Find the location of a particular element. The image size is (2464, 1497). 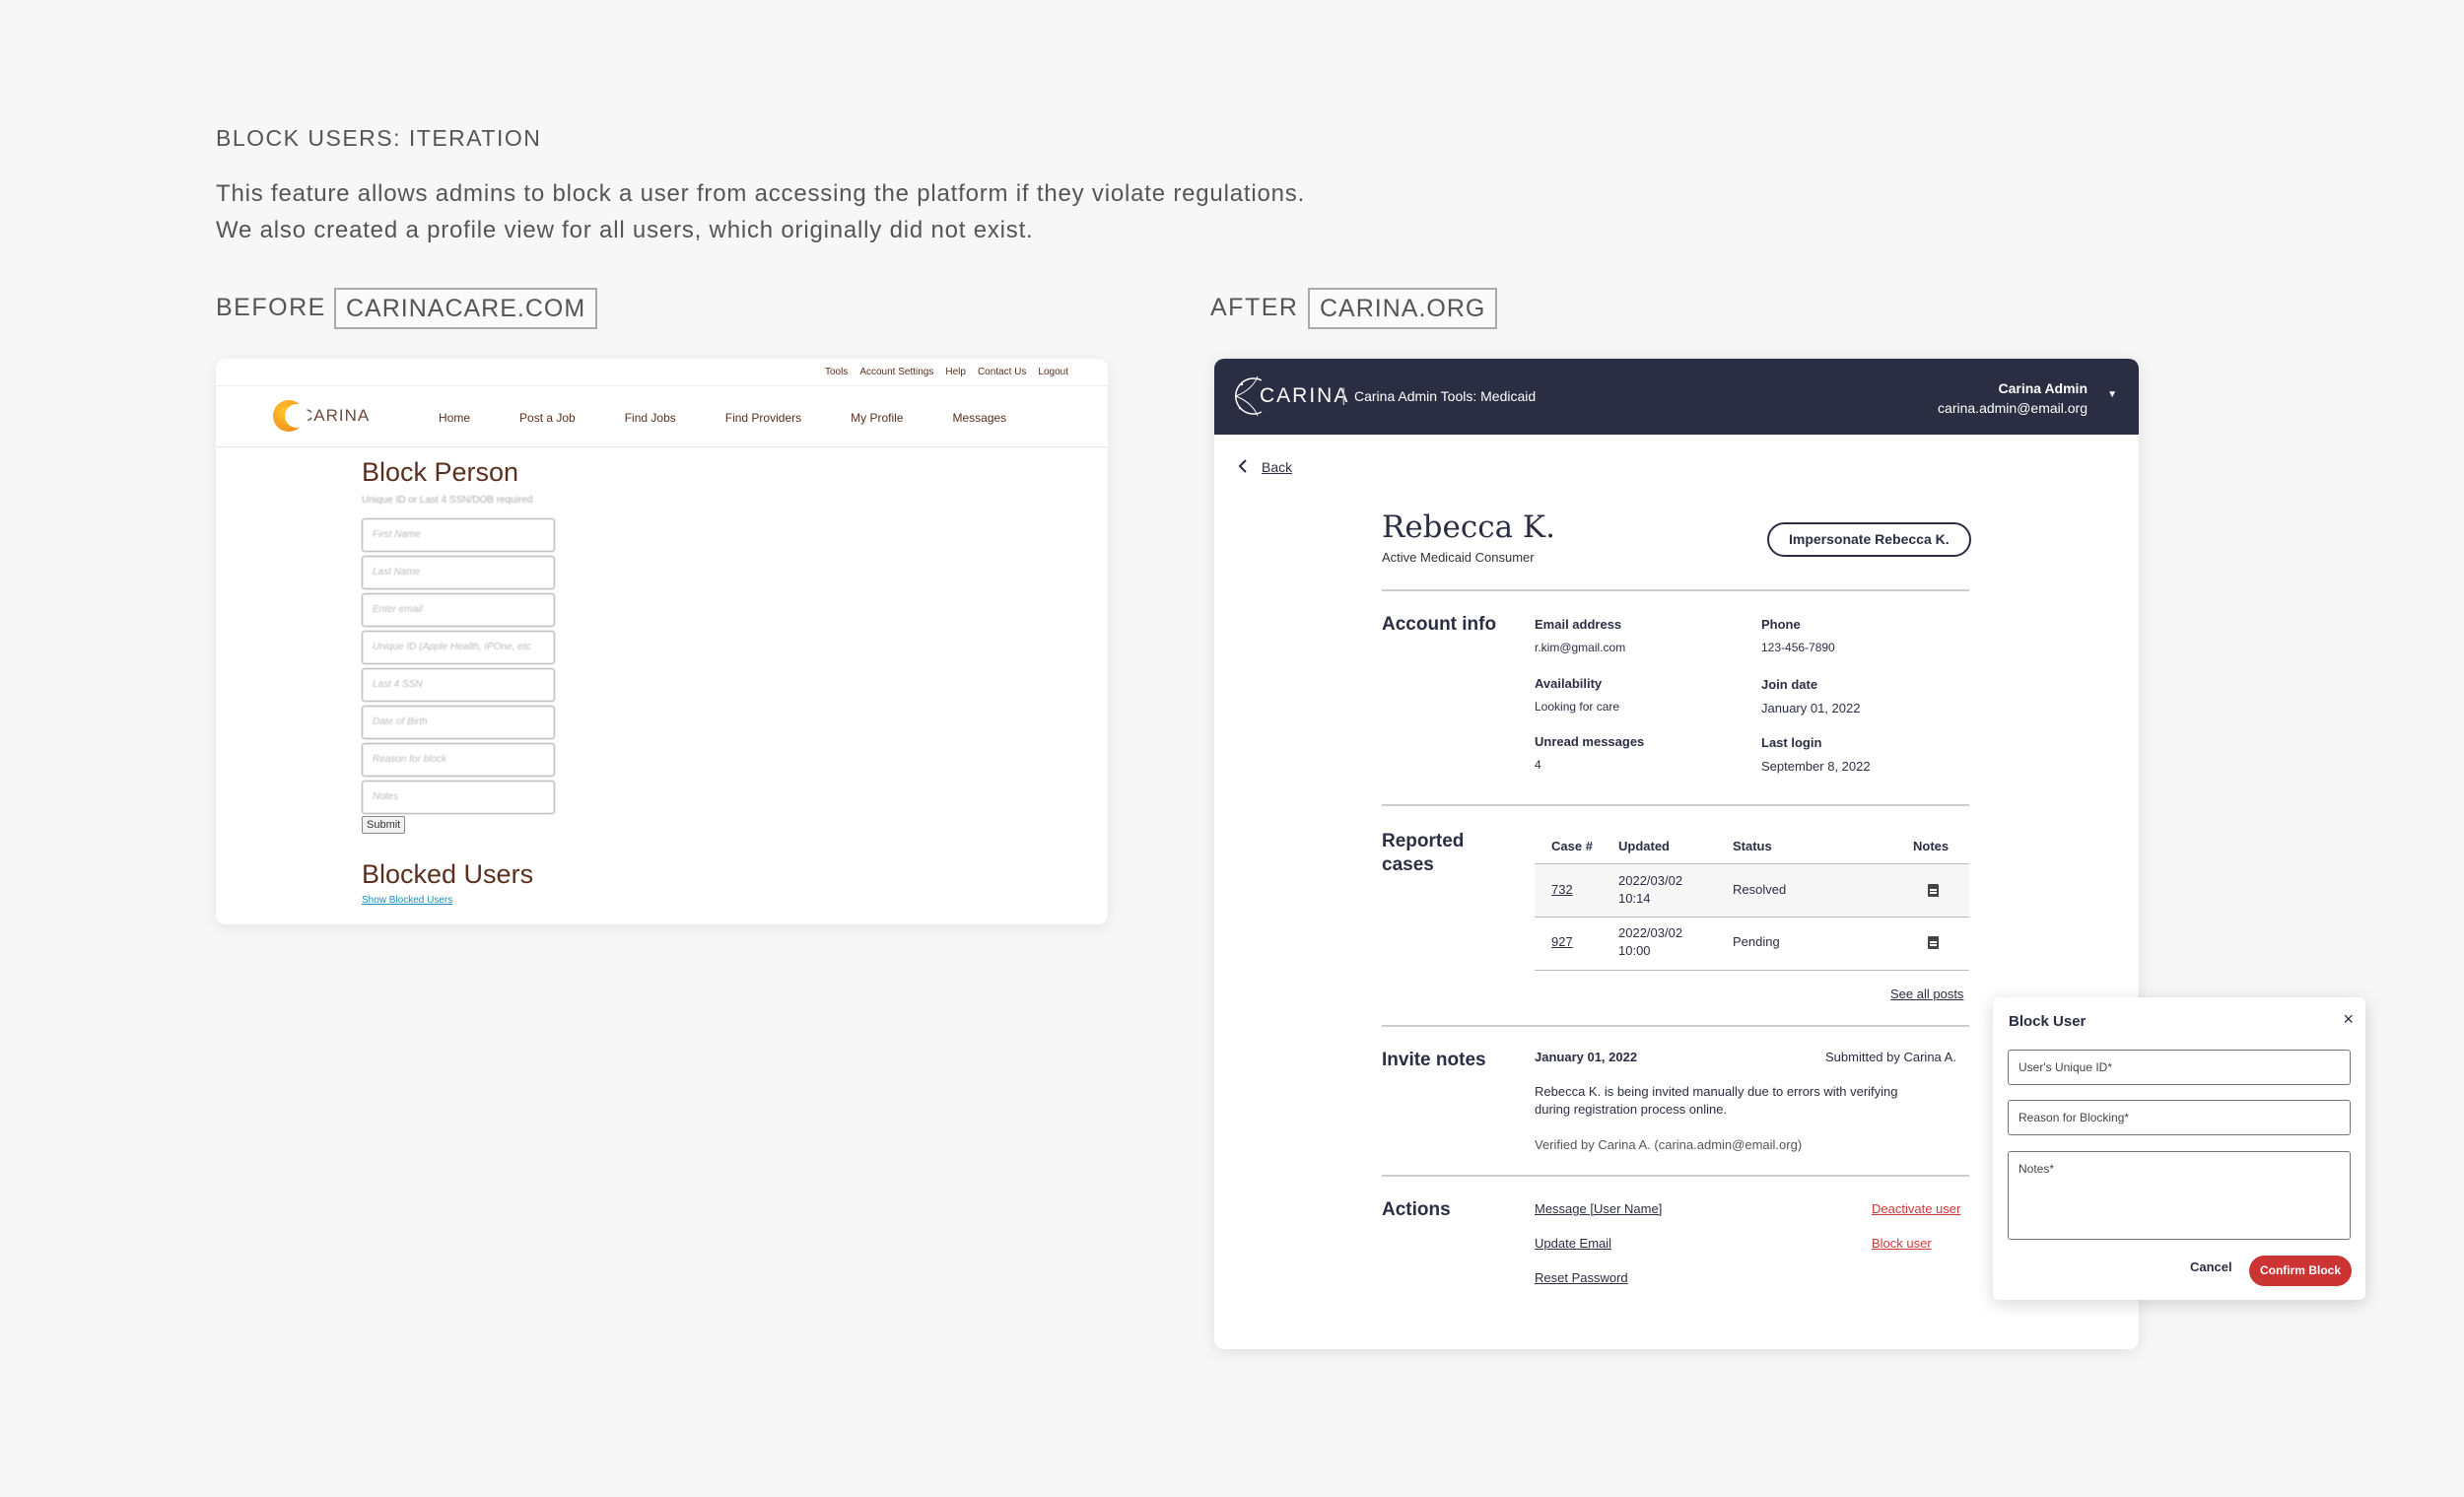

notes-field: Notes is located at coordinates (458, 797).